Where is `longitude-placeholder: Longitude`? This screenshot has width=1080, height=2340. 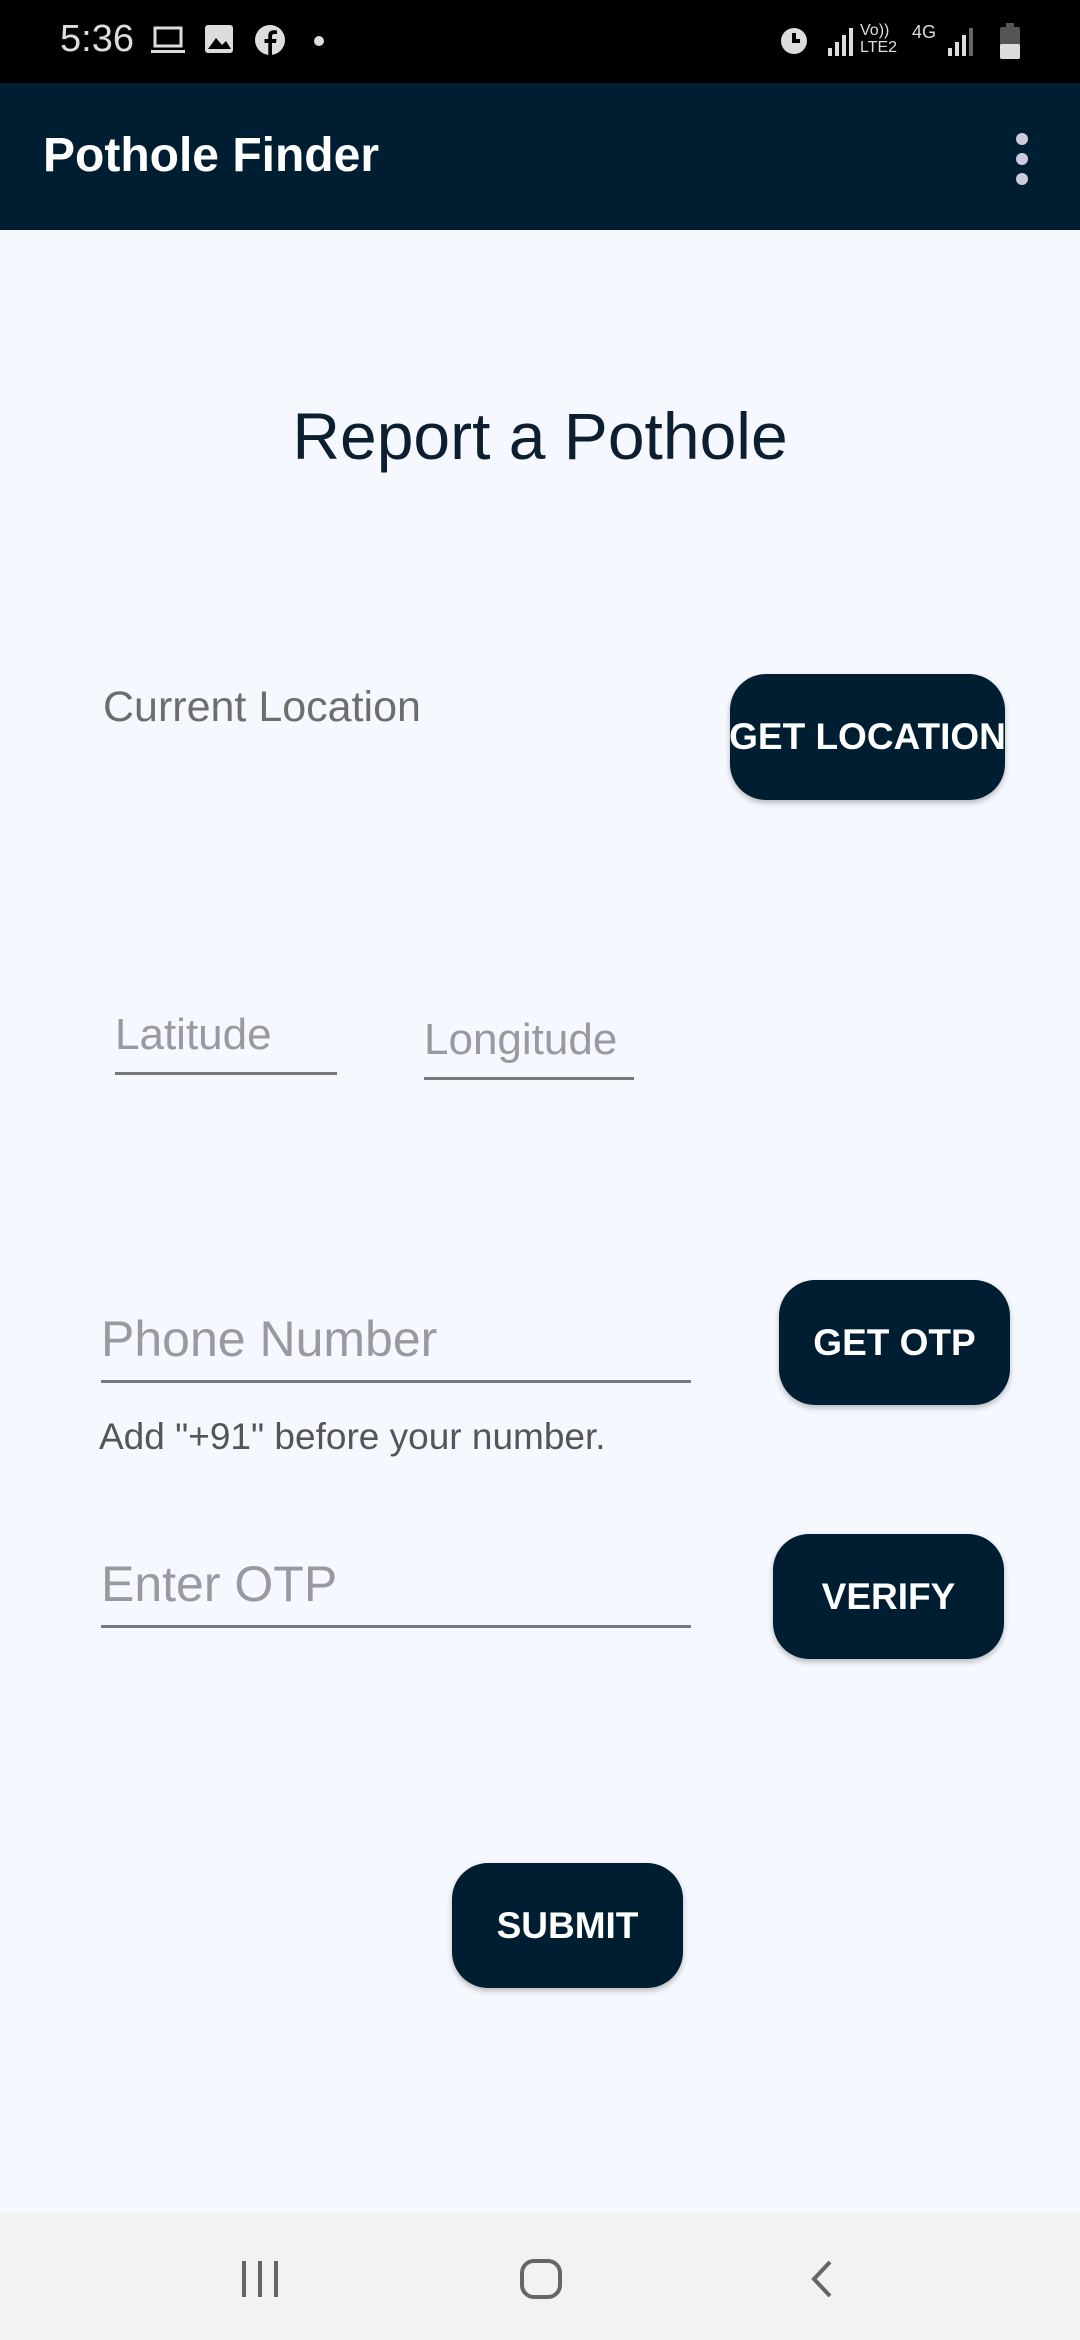
longitude-placeholder: Longitude is located at coordinates (521, 1039).